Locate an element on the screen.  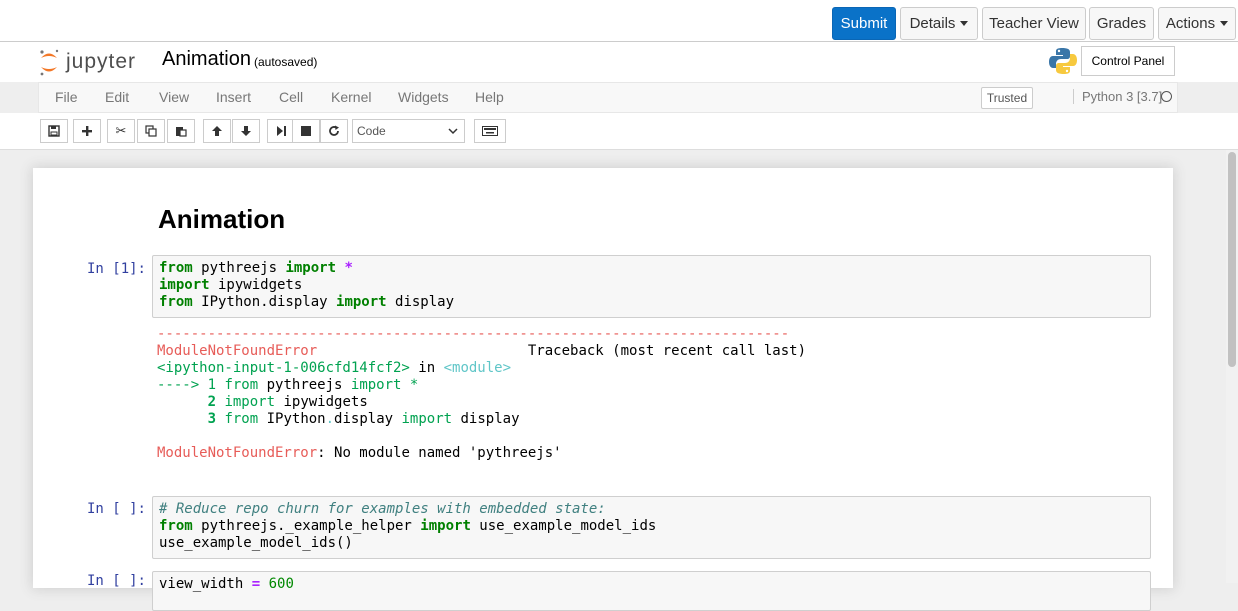
plus-icon is located at coordinates (87, 131).